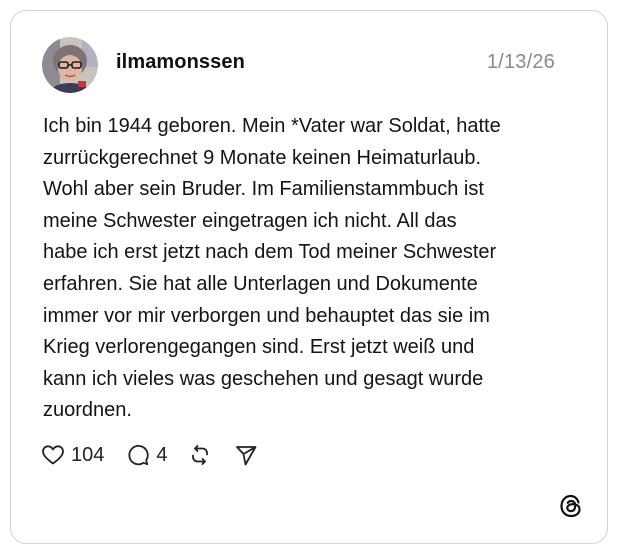 This screenshot has height=556, width=620. I want to click on comment-icon, so click(138, 455).